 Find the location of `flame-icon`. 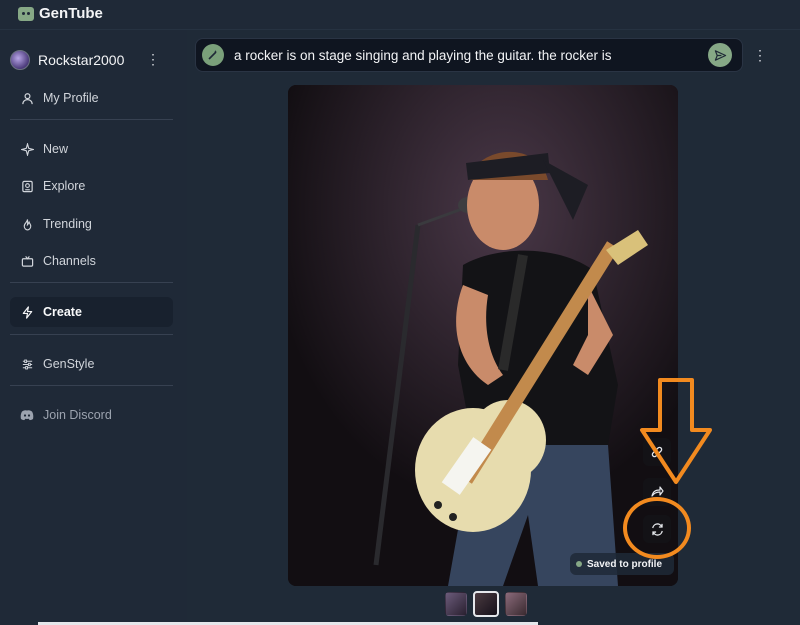

flame-icon is located at coordinates (27, 224).